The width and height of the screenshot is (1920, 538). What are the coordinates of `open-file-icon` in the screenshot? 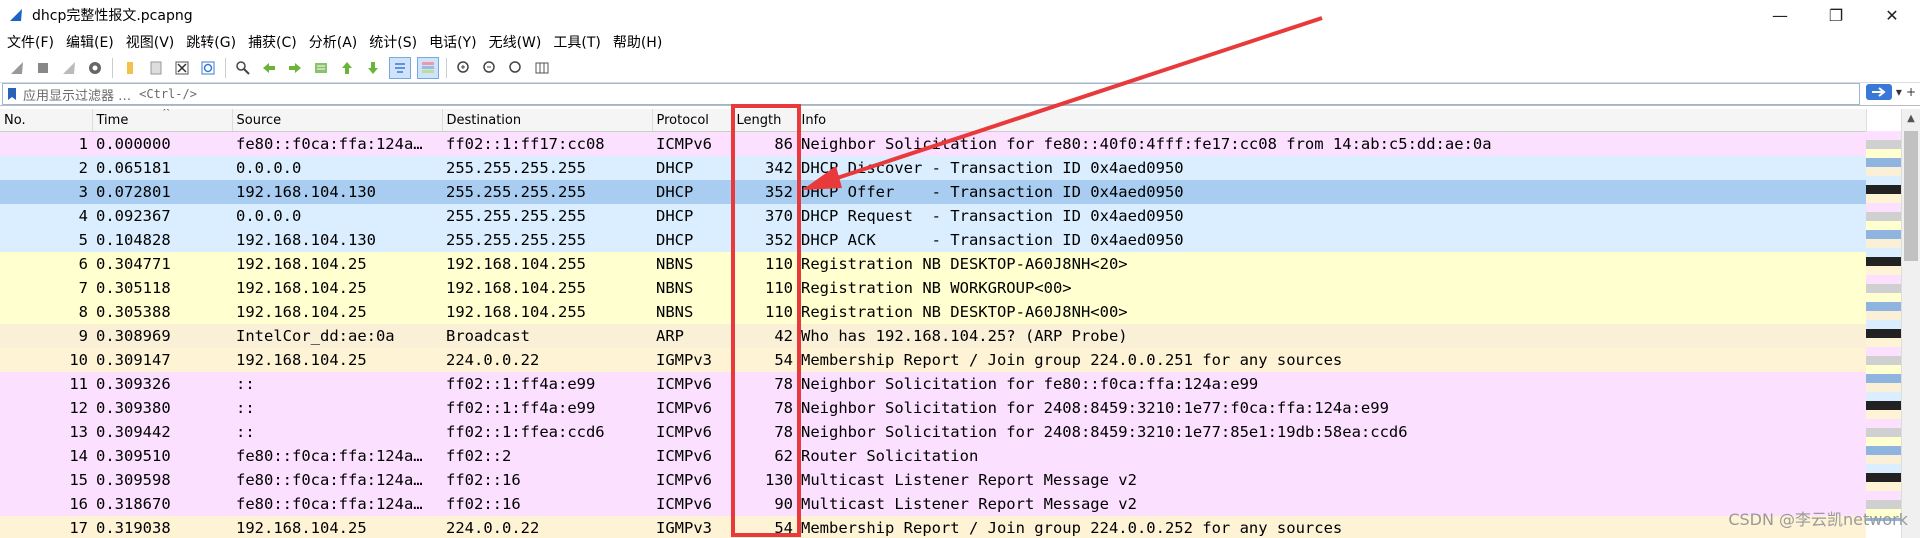 It's located at (130, 68).